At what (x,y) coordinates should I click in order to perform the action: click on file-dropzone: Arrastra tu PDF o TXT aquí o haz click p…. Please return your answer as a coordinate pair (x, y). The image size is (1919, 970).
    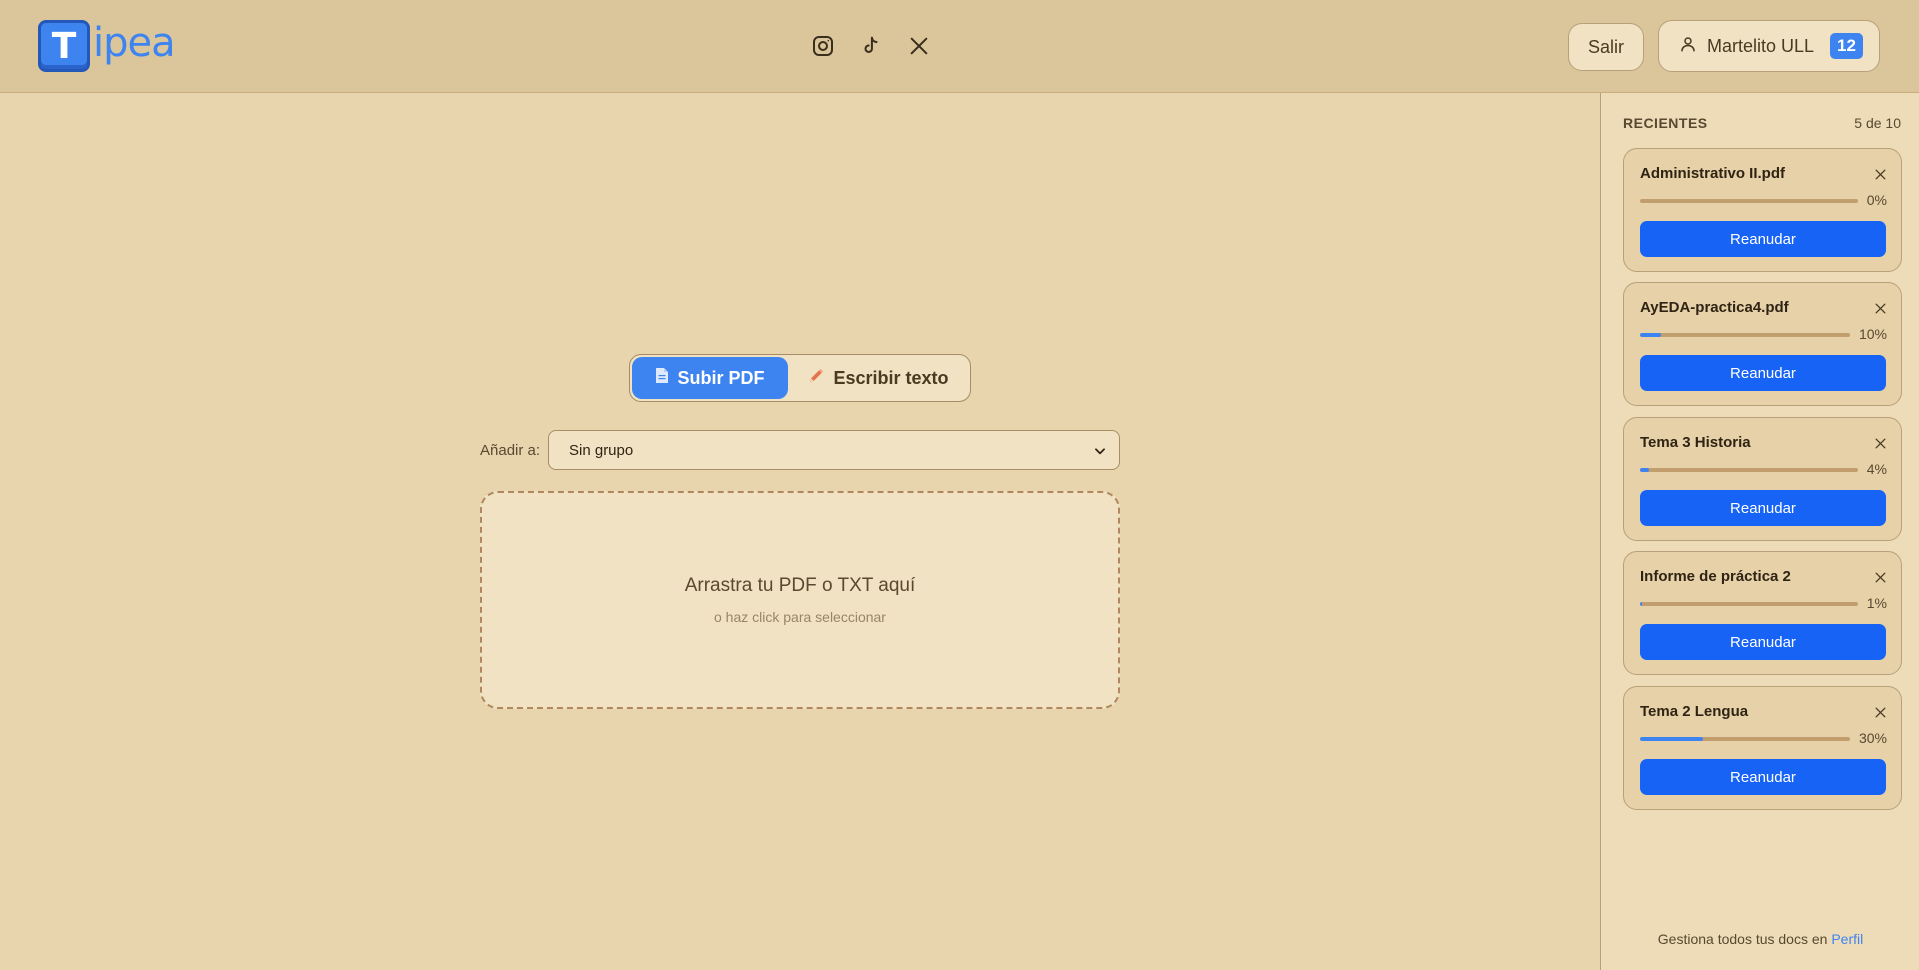
    Looking at the image, I should click on (800, 600).